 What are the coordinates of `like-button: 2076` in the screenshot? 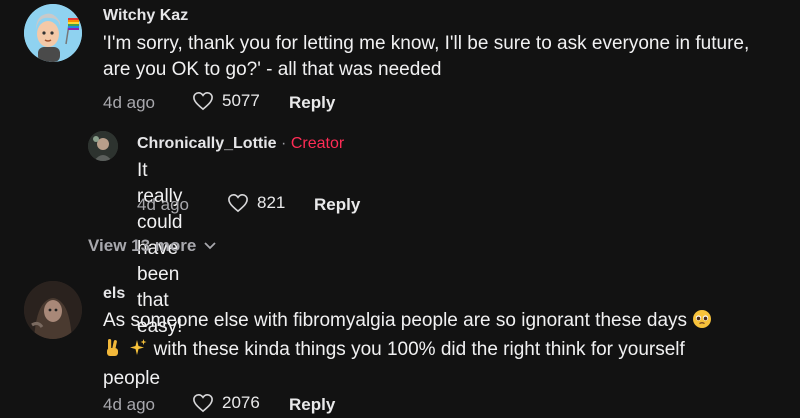 It's located at (226, 403).